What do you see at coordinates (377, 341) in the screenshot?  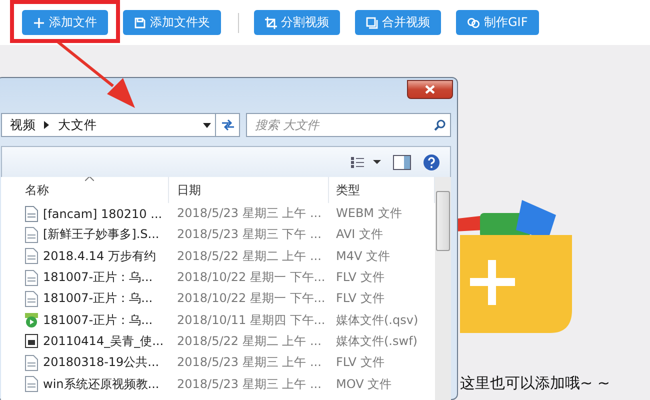 I see `file-type: 媒体文件(.swf)` at bounding box center [377, 341].